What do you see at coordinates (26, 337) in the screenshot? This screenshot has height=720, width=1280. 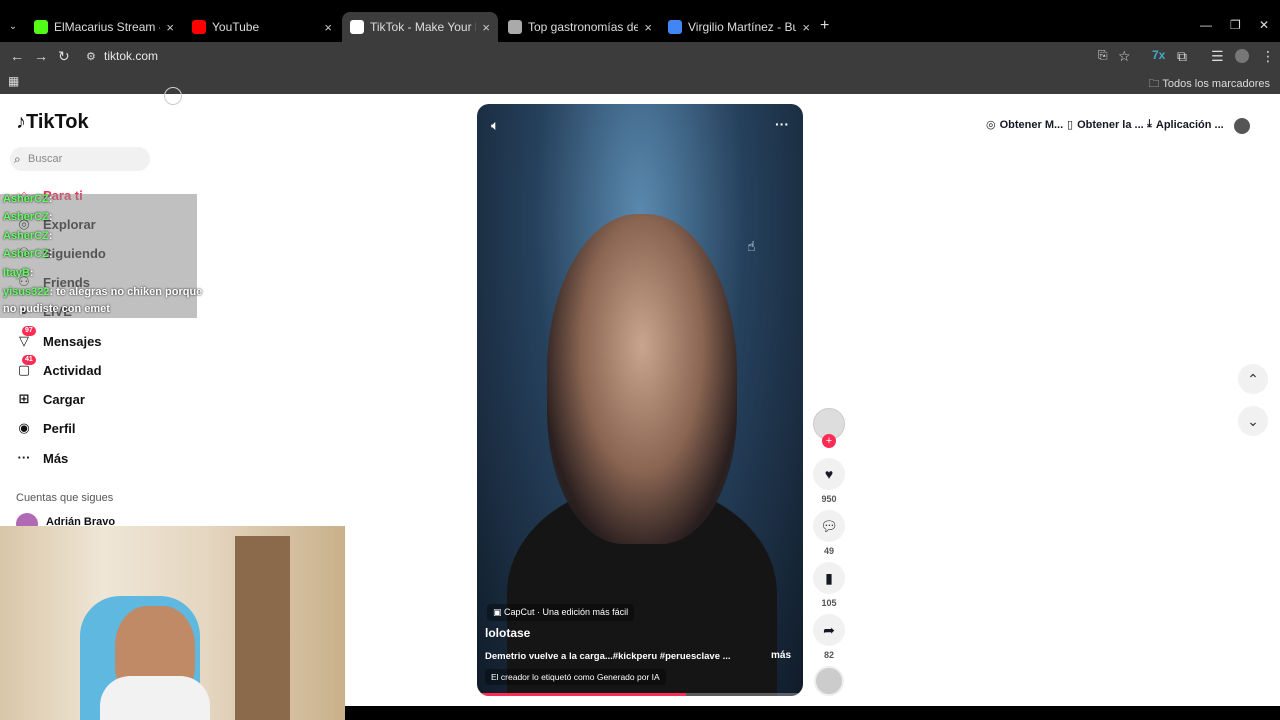 I see `messages-icon: ▽ 97` at bounding box center [26, 337].